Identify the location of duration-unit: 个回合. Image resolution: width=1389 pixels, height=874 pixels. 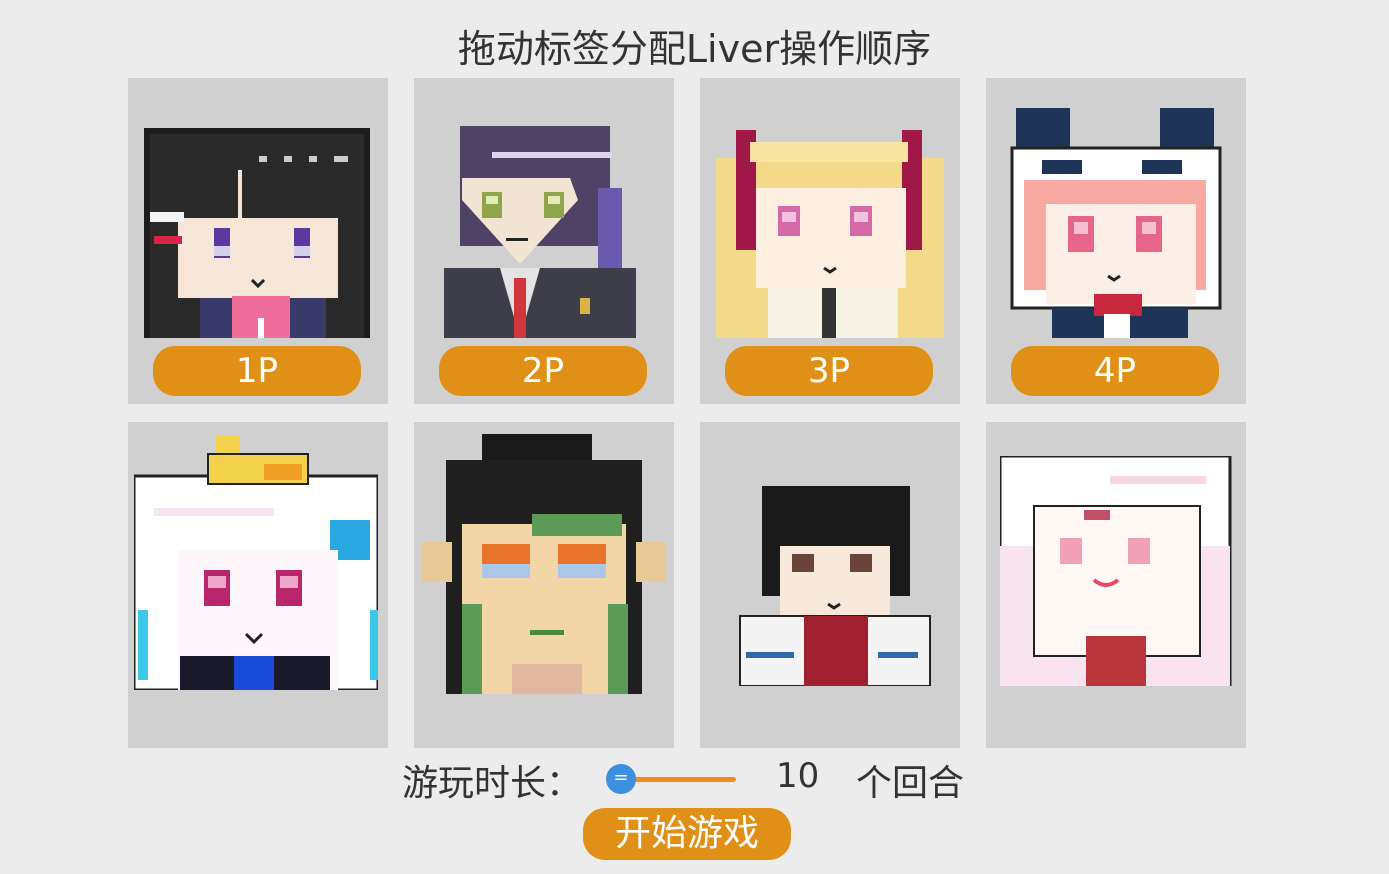
(910, 783).